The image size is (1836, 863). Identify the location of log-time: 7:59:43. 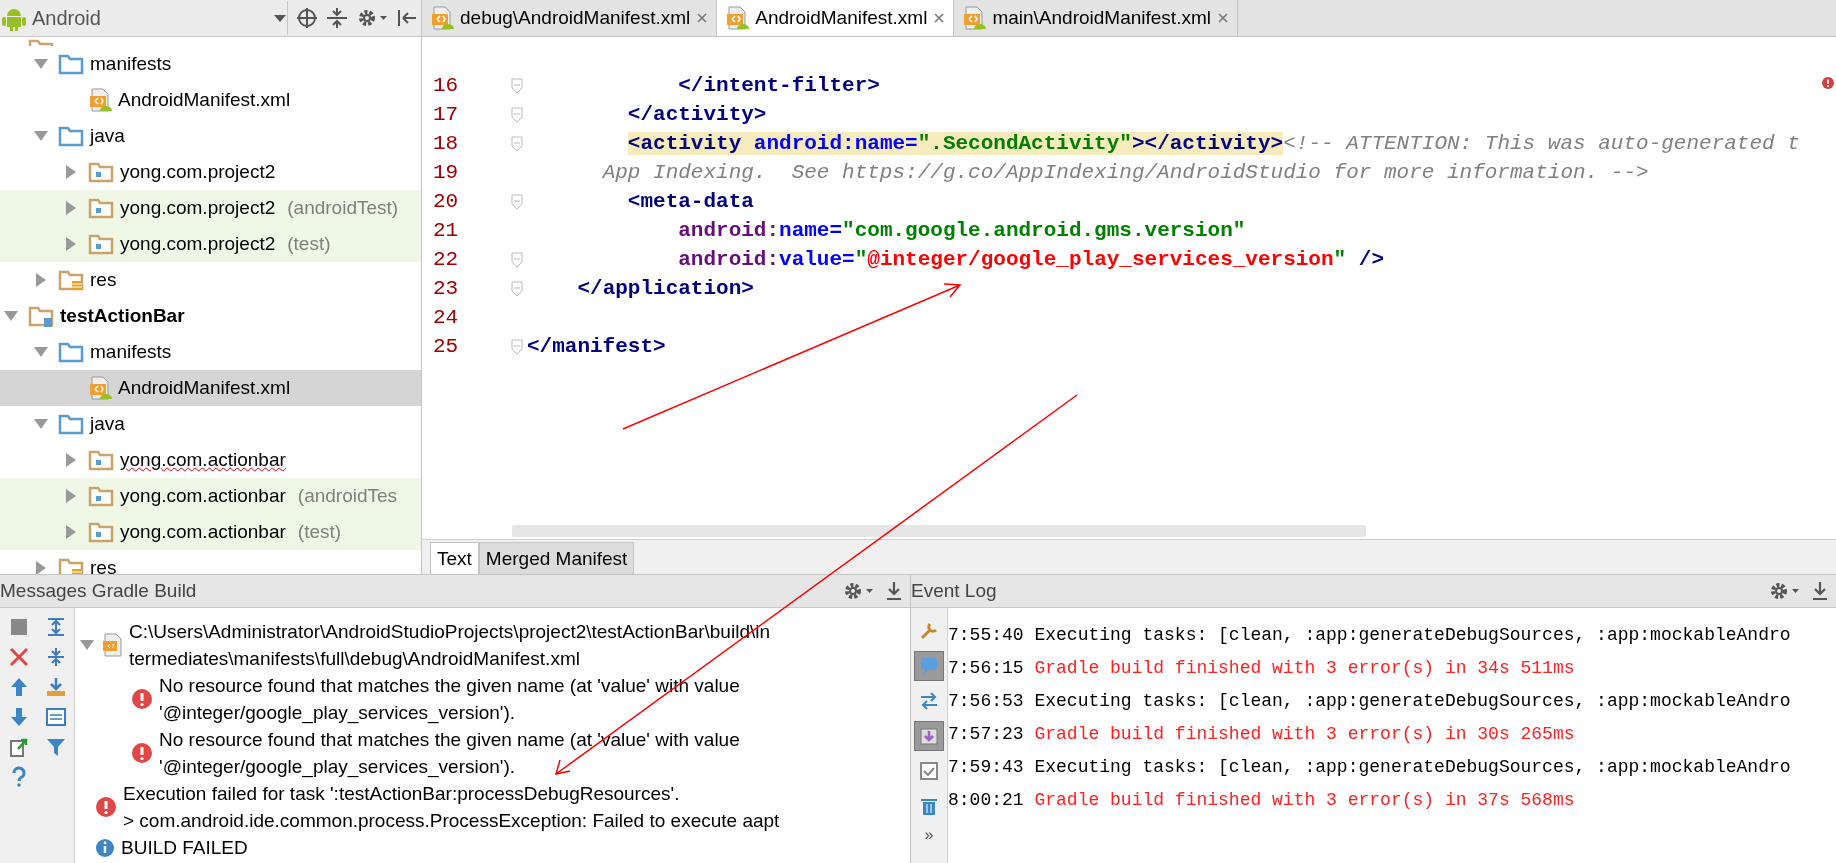
(986, 766).